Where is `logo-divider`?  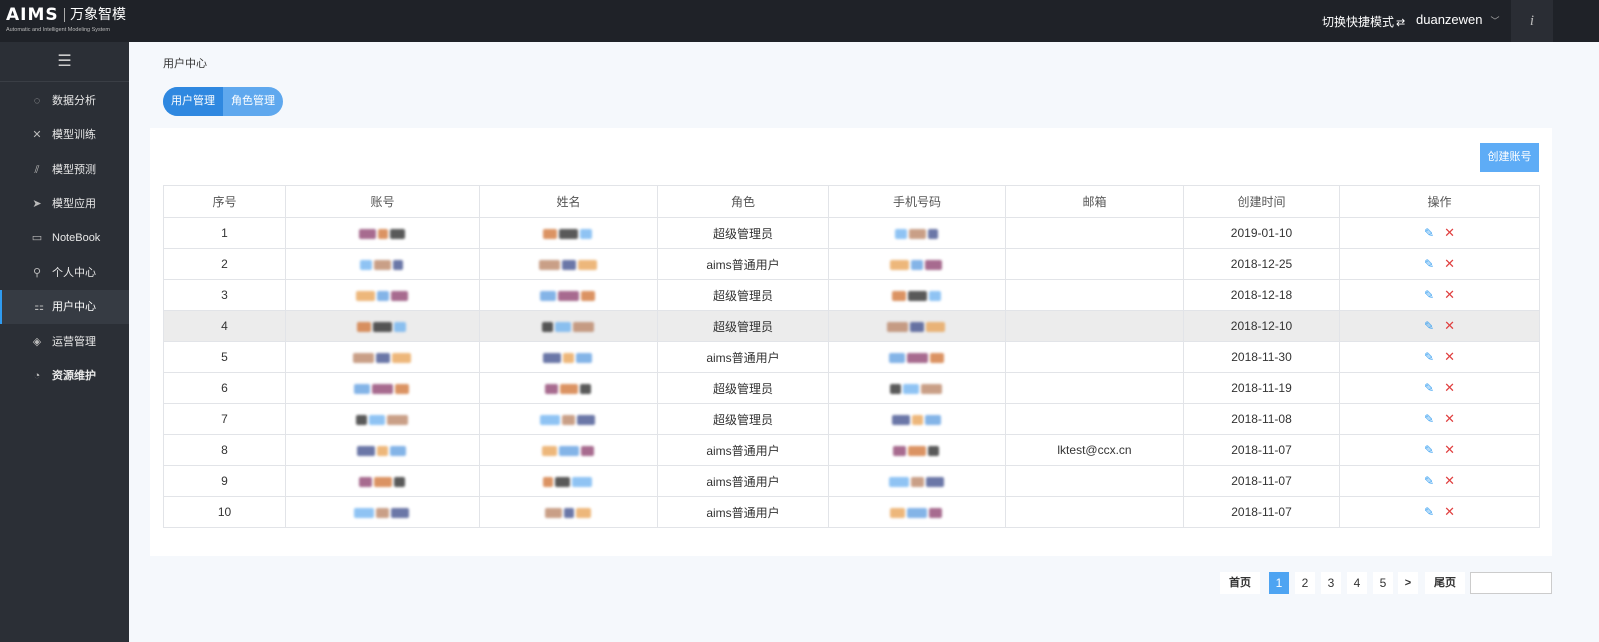
logo-divider is located at coordinates (64, 15).